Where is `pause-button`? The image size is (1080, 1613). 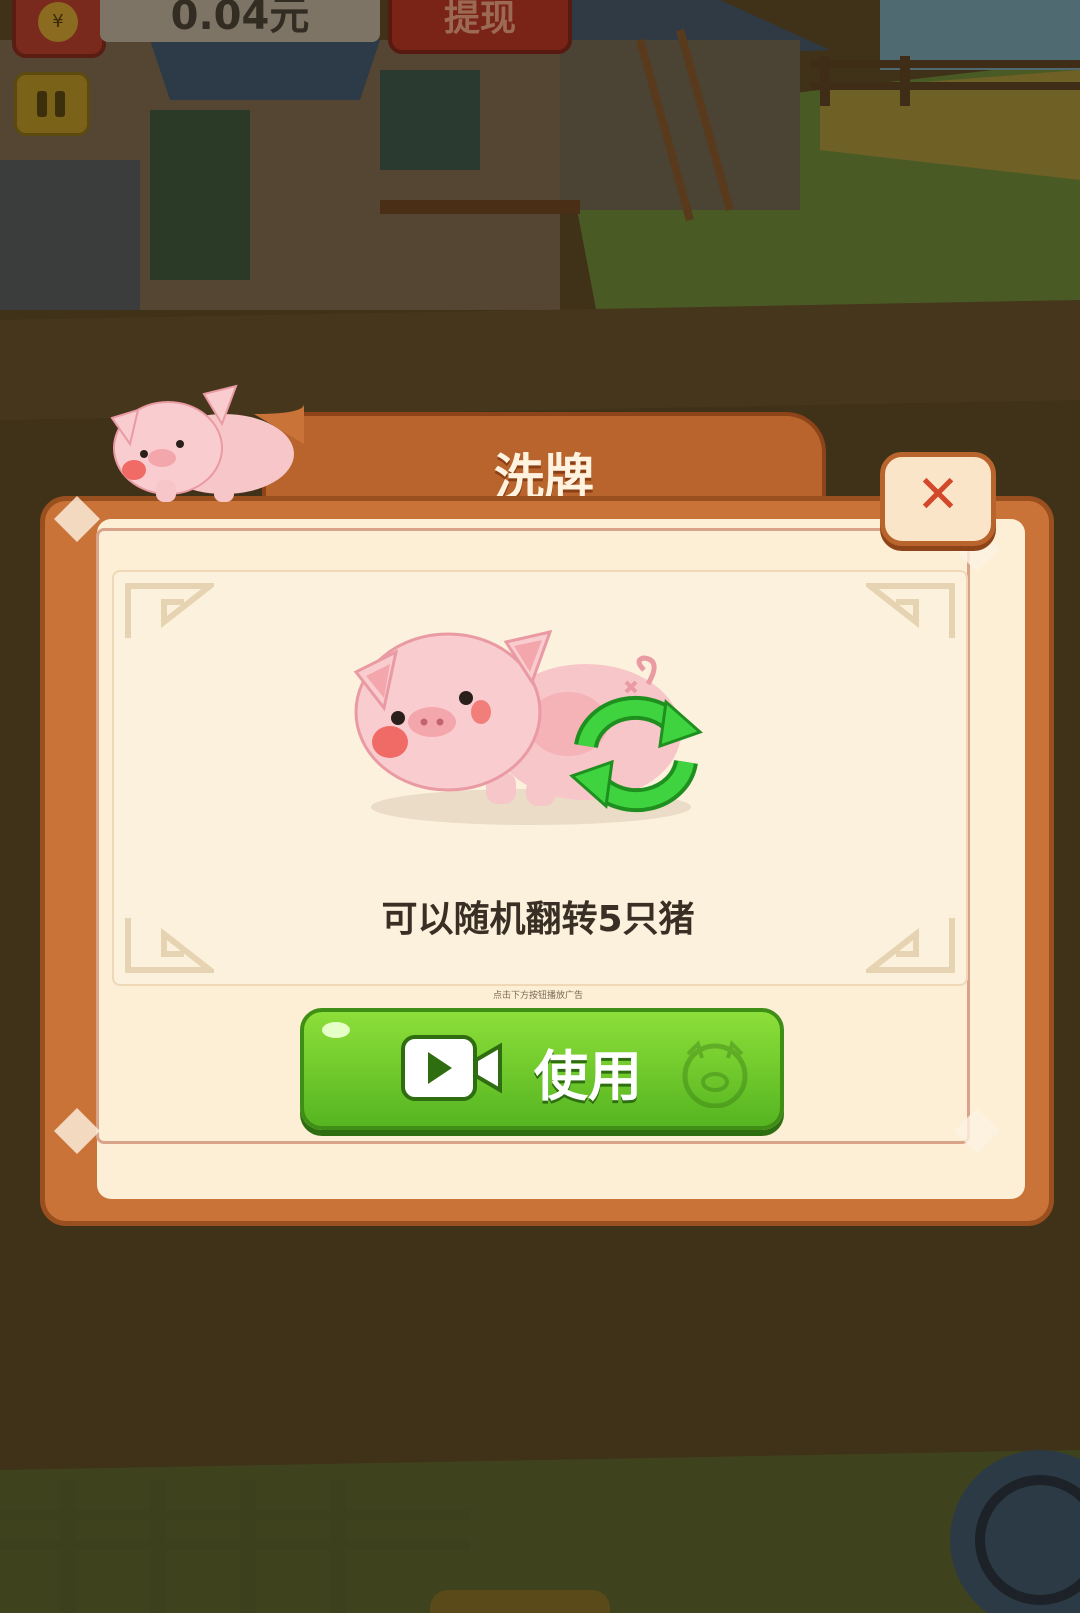
pause-button is located at coordinates (52, 104).